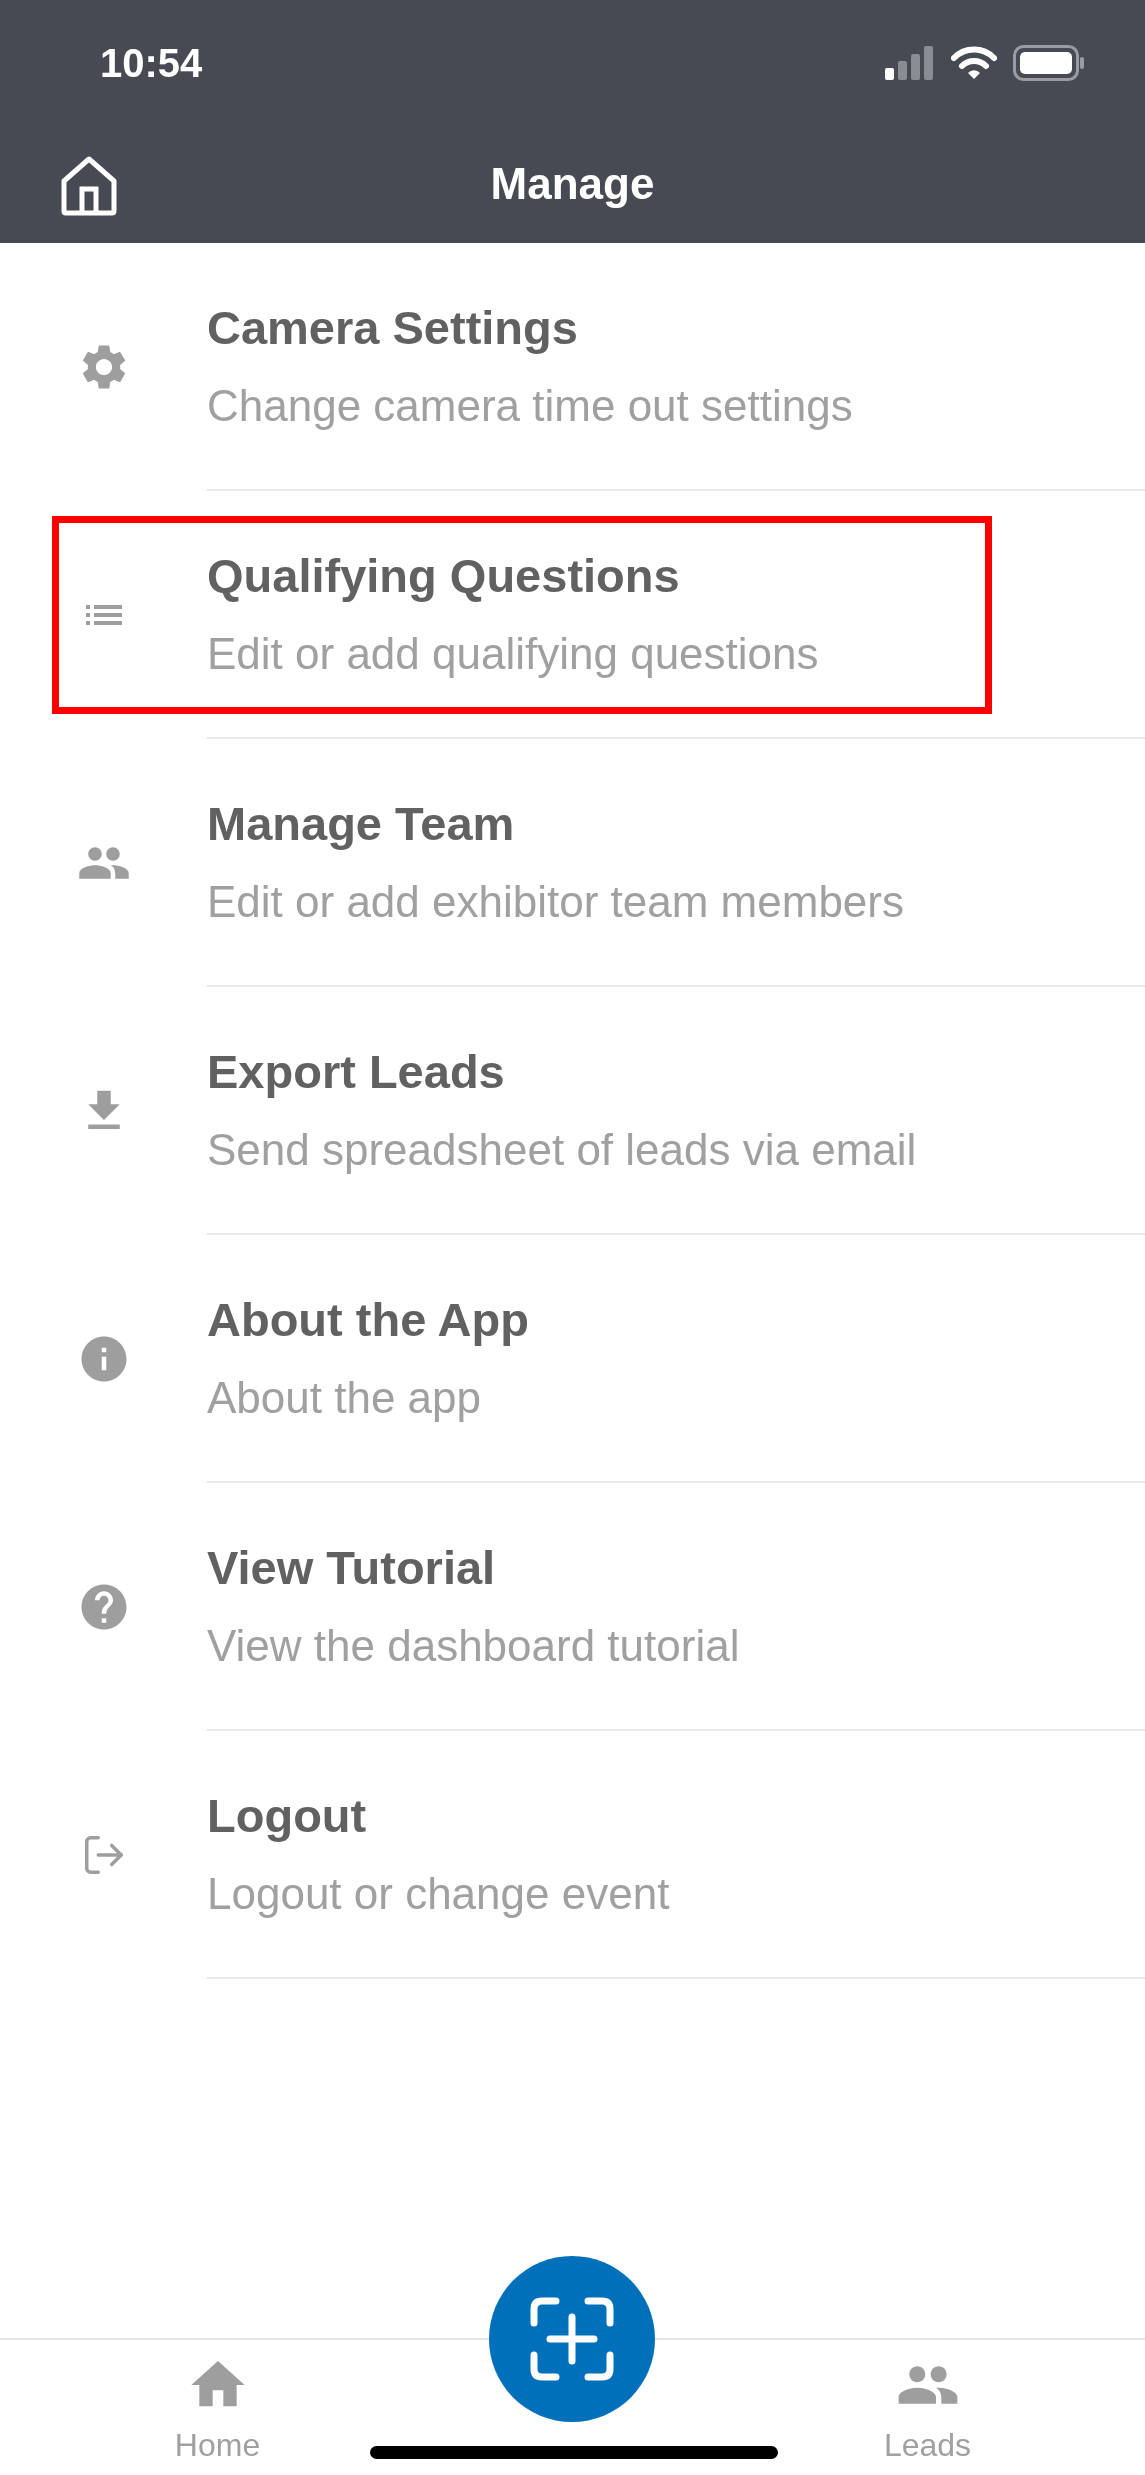 This screenshot has width=1145, height=2475. What do you see at coordinates (572, 1607) in the screenshot?
I see `menu-item: View Tutorial View the dashboard tutorial` at bounding box center [572, 1607].